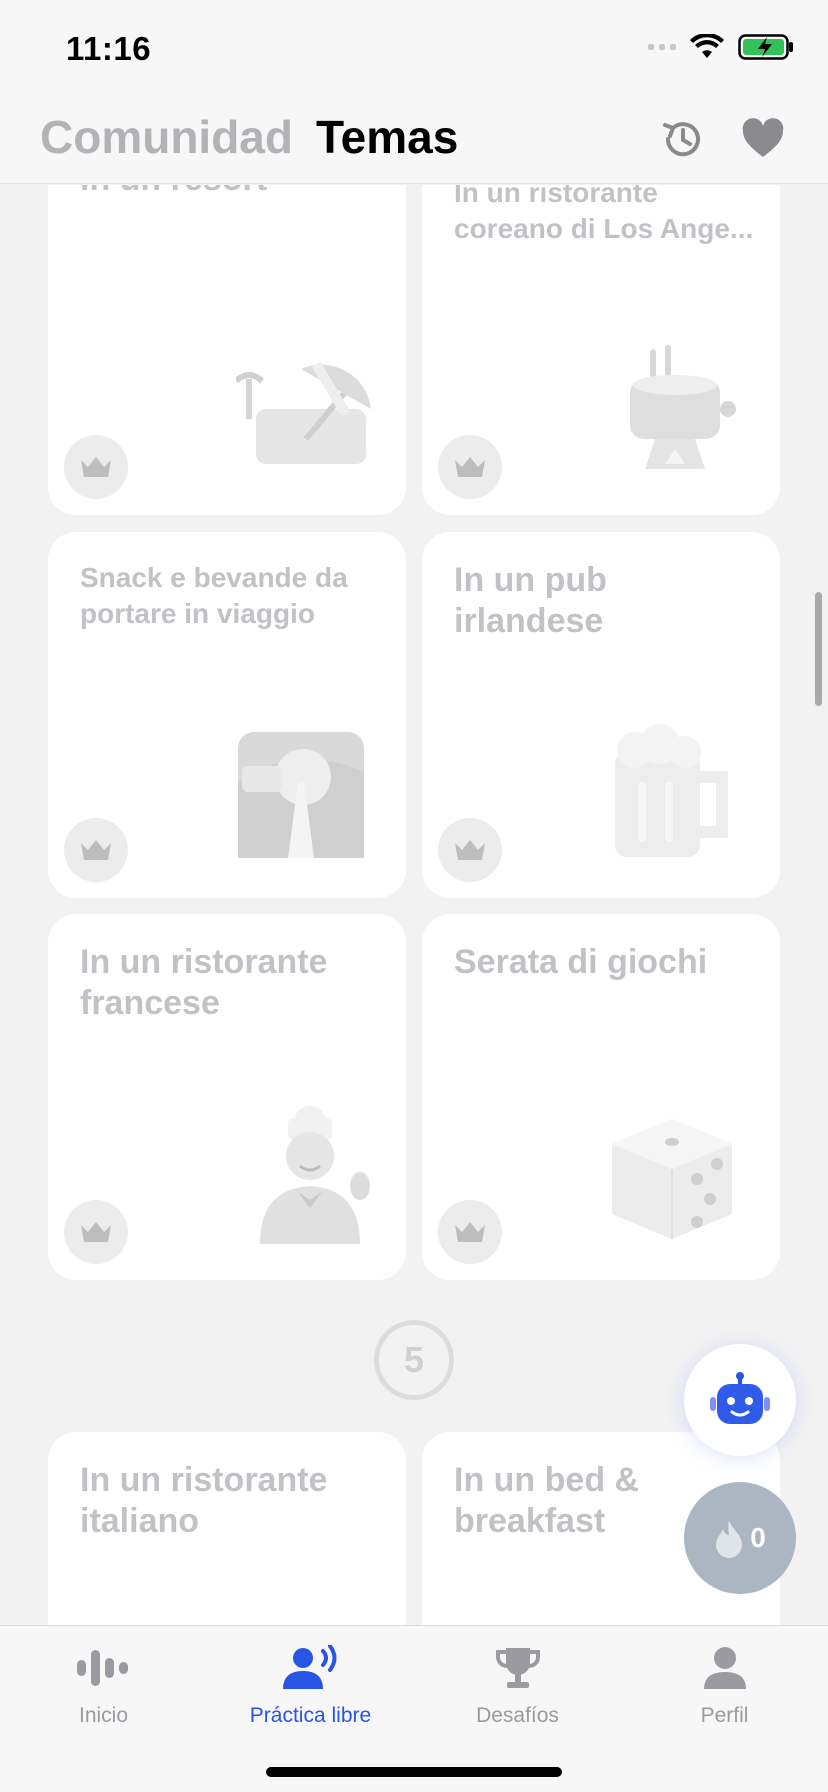 Image resolution: width=828 pixels, height=1792 pixels. I want to click on chef-icon, so click(315, 1175).